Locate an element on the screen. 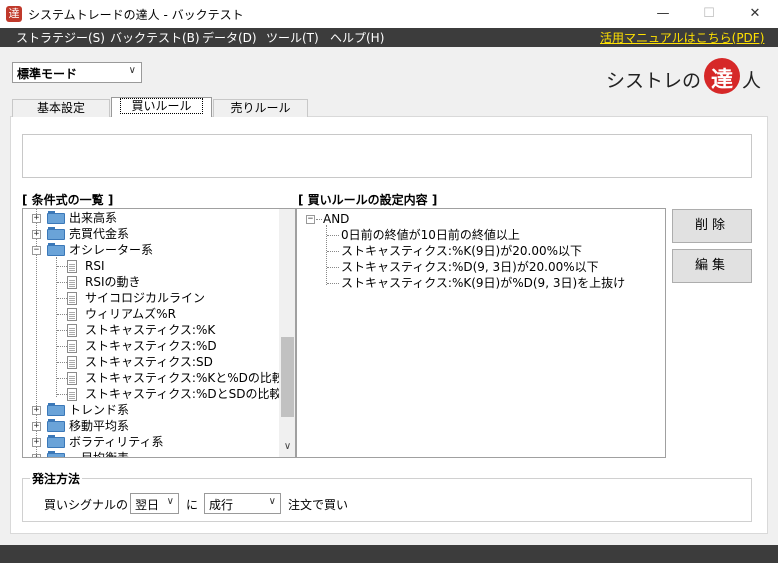 Image resolution: width=778 pixels, height=563 pixels. tree-leaf-stoch-d-vs-sd: ストキャスティクス:%DとSDの比較 is located at coordinates (152, 394).